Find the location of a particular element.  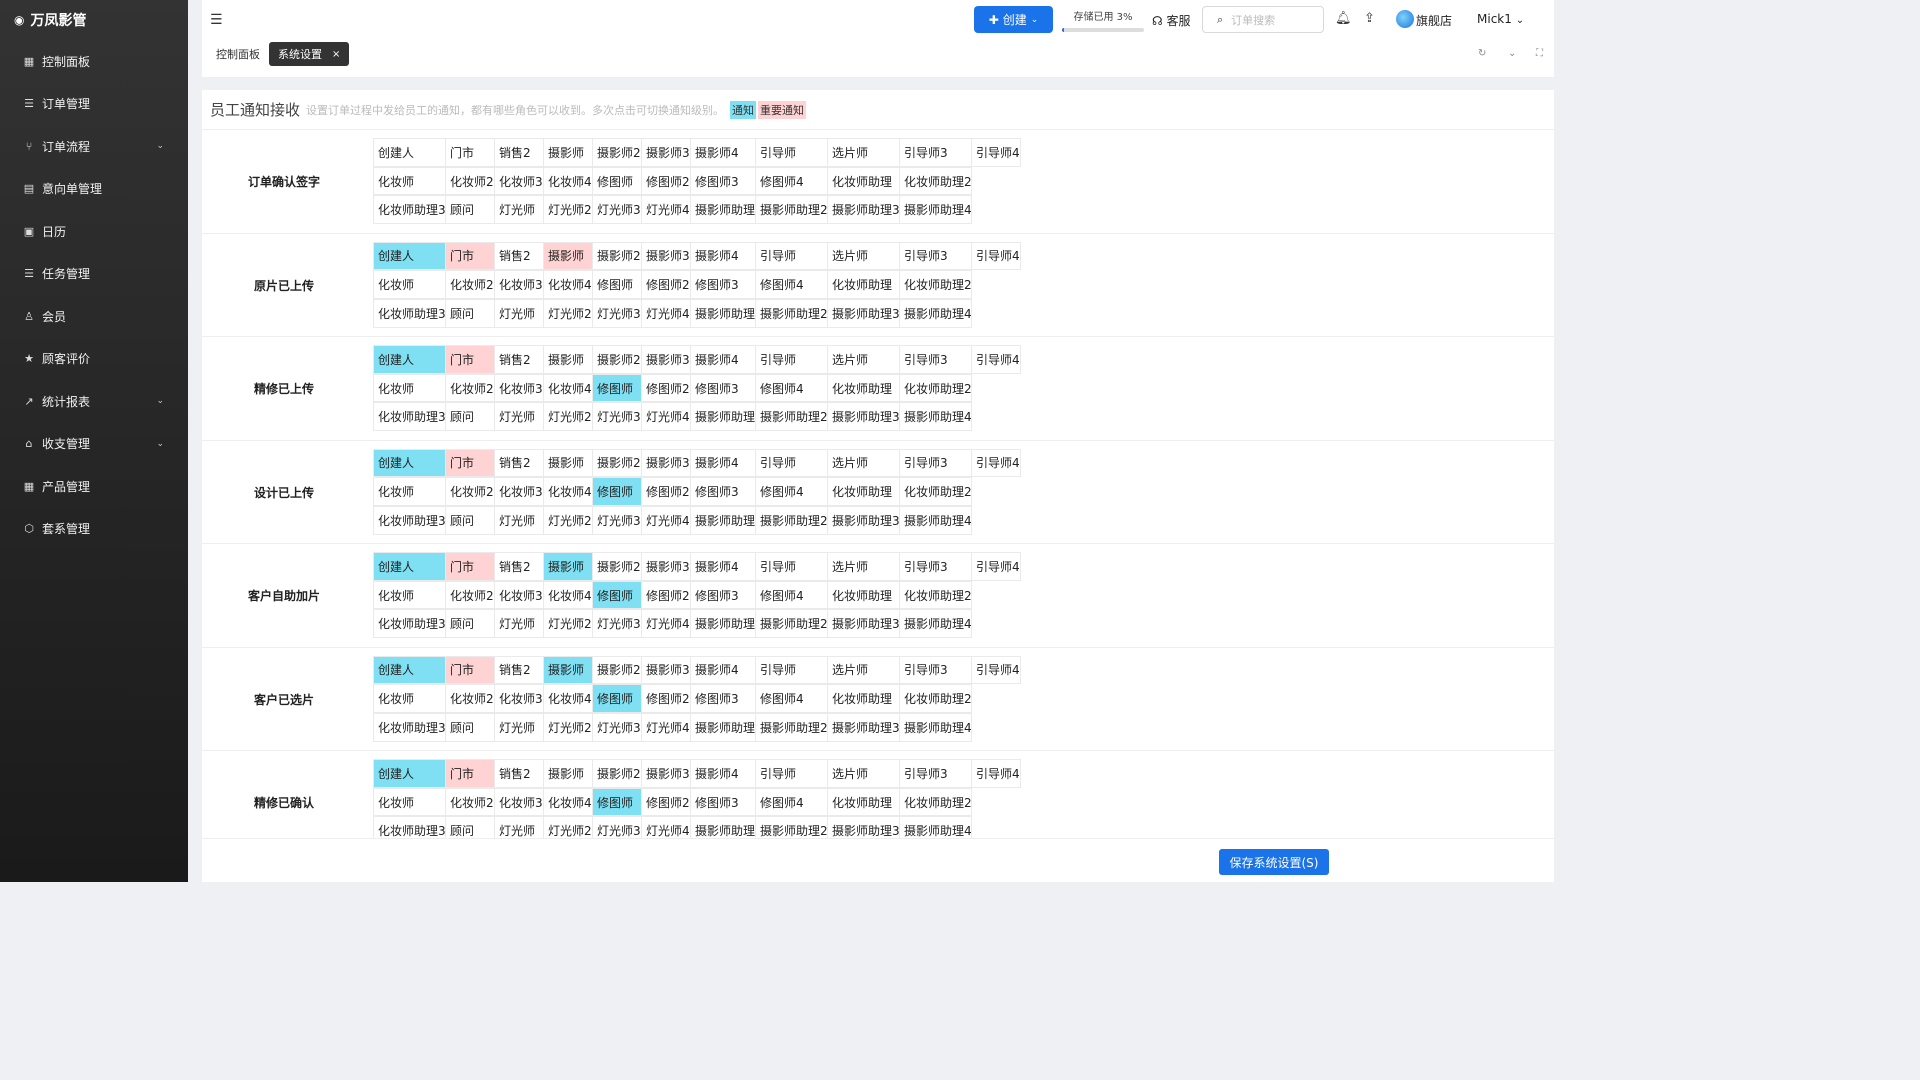

role-toggle: 化妆师助理2 is located at coordinates (935, 181).